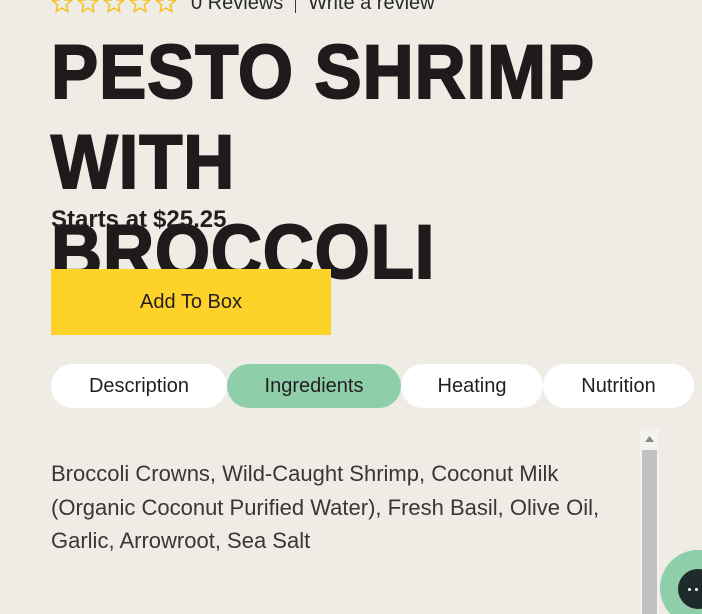 This screenshot has height=614, width=702. I want to click on reviews-row: 0 Reviews Write a review, so click(243, 7).